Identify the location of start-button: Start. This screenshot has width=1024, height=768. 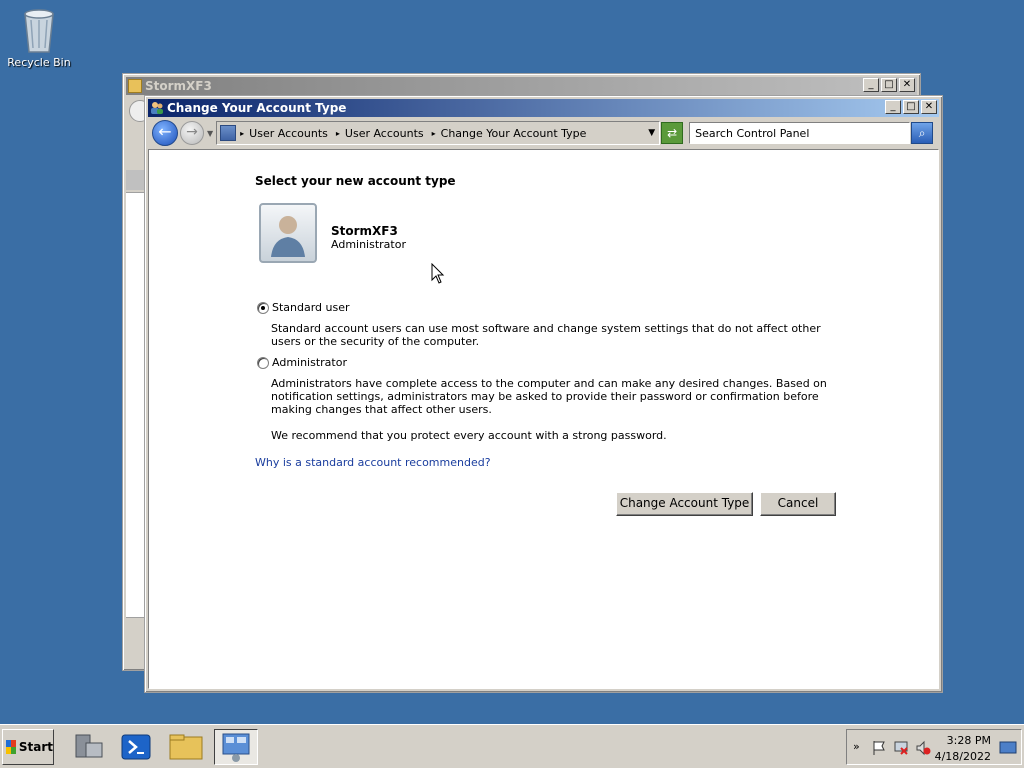
(28, 747).